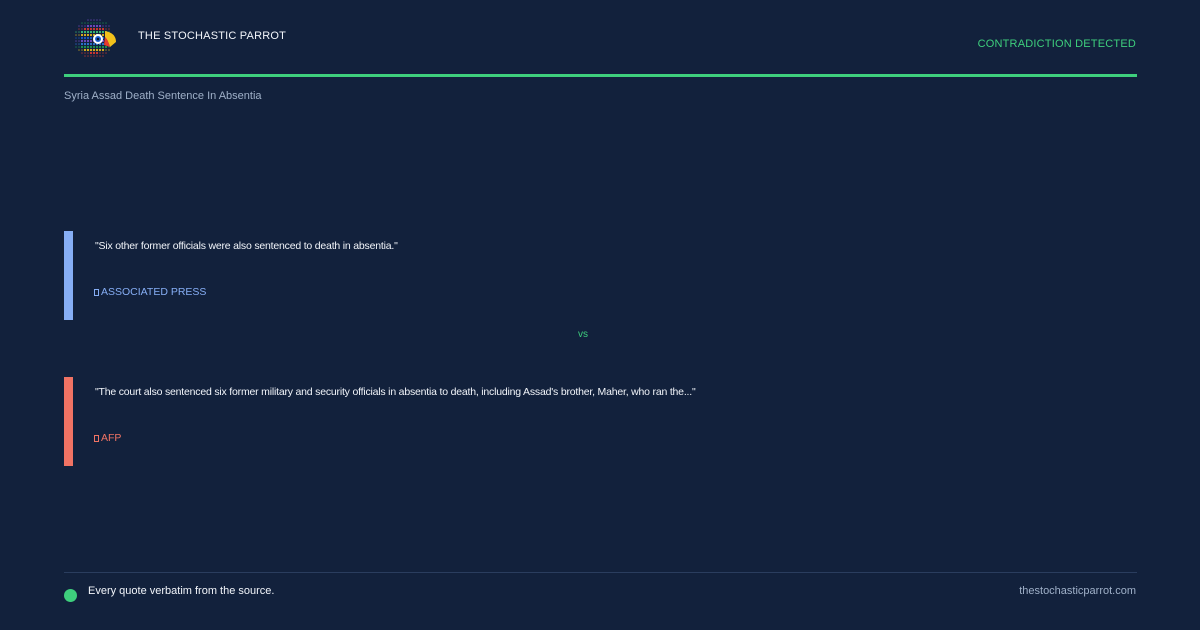 This screenshot has height=630, width=1200. Describe the element at coordinates (163, 96) in the screenshot. I see `story-topic: Syria Assad Death Sentence In Absentia` at that location.